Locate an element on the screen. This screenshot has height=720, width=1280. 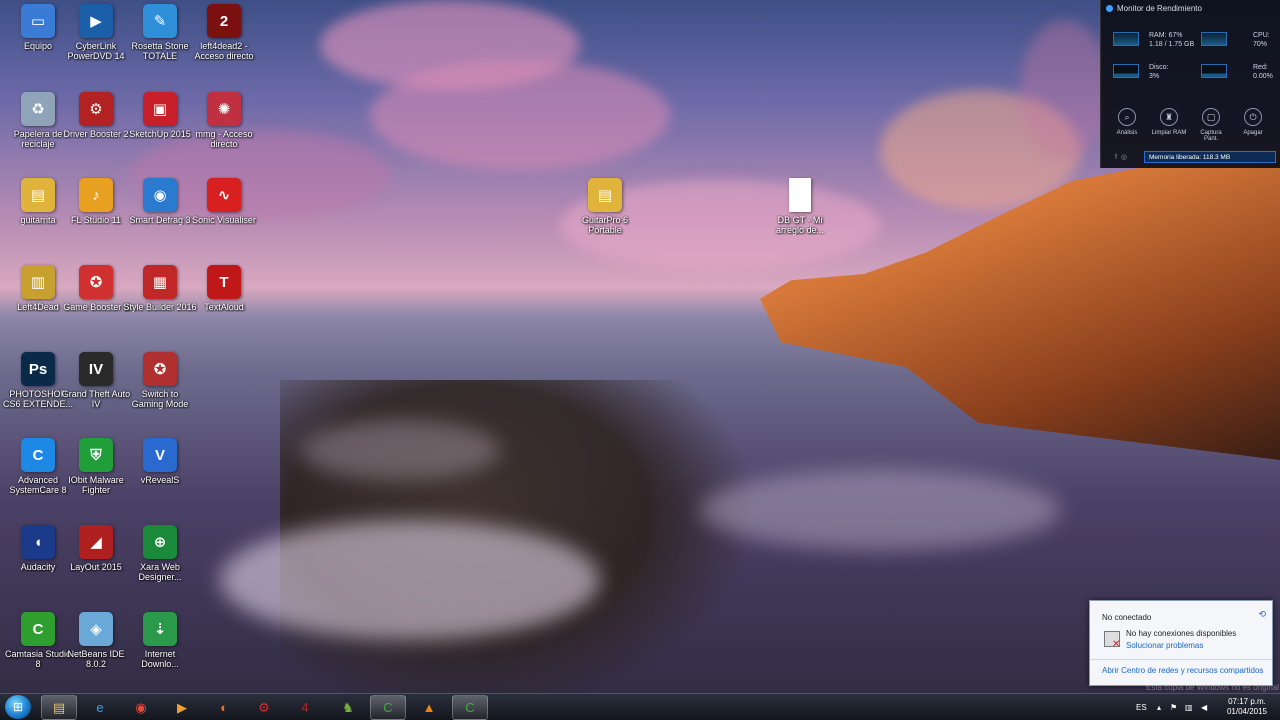
computer-icon: ▭ is located at coordinates (38, 21).